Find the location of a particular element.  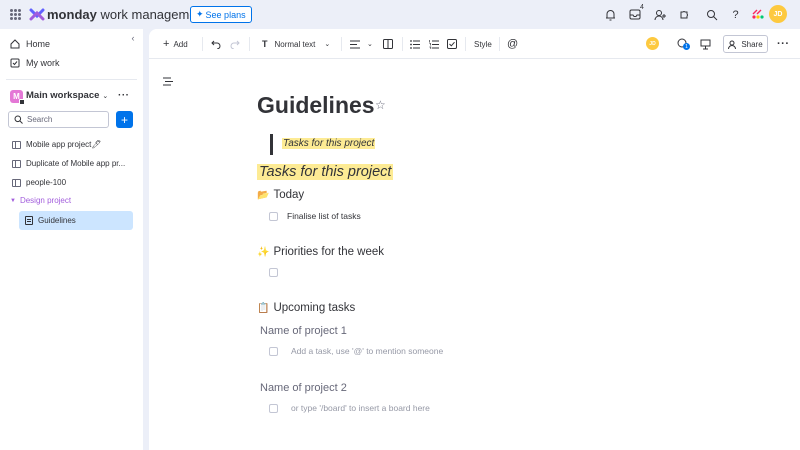

invite-members-icon is located at coordinates (659, 14).